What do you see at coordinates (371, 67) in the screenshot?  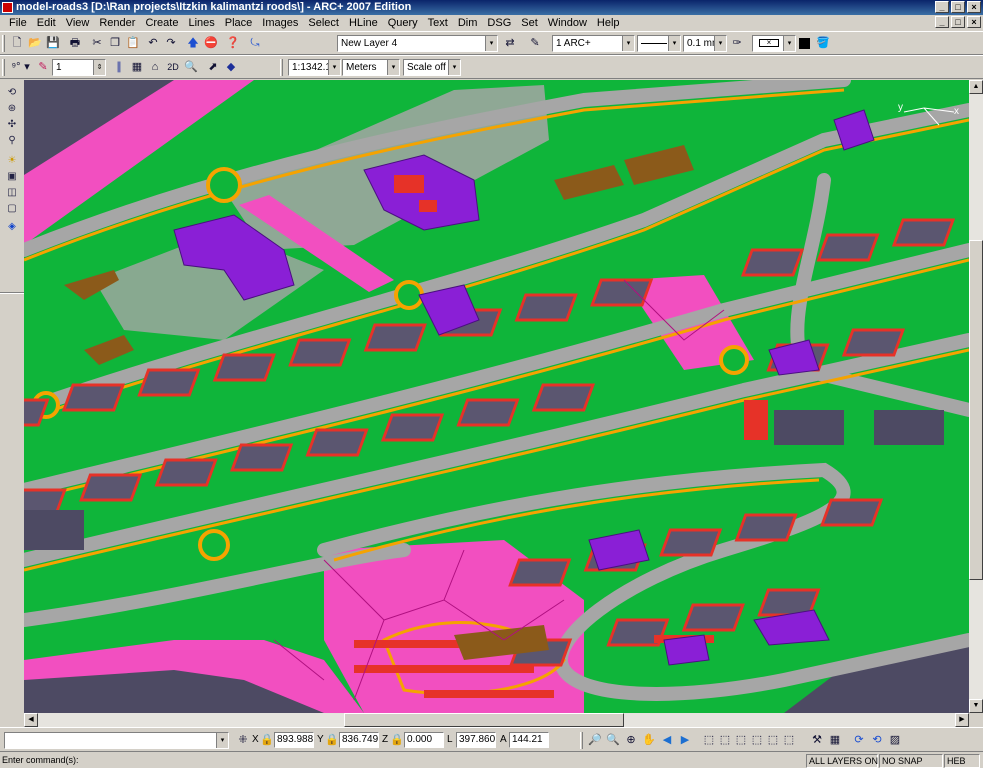 I see `units-select: Meters ▾` at bounding box center [371, 67].